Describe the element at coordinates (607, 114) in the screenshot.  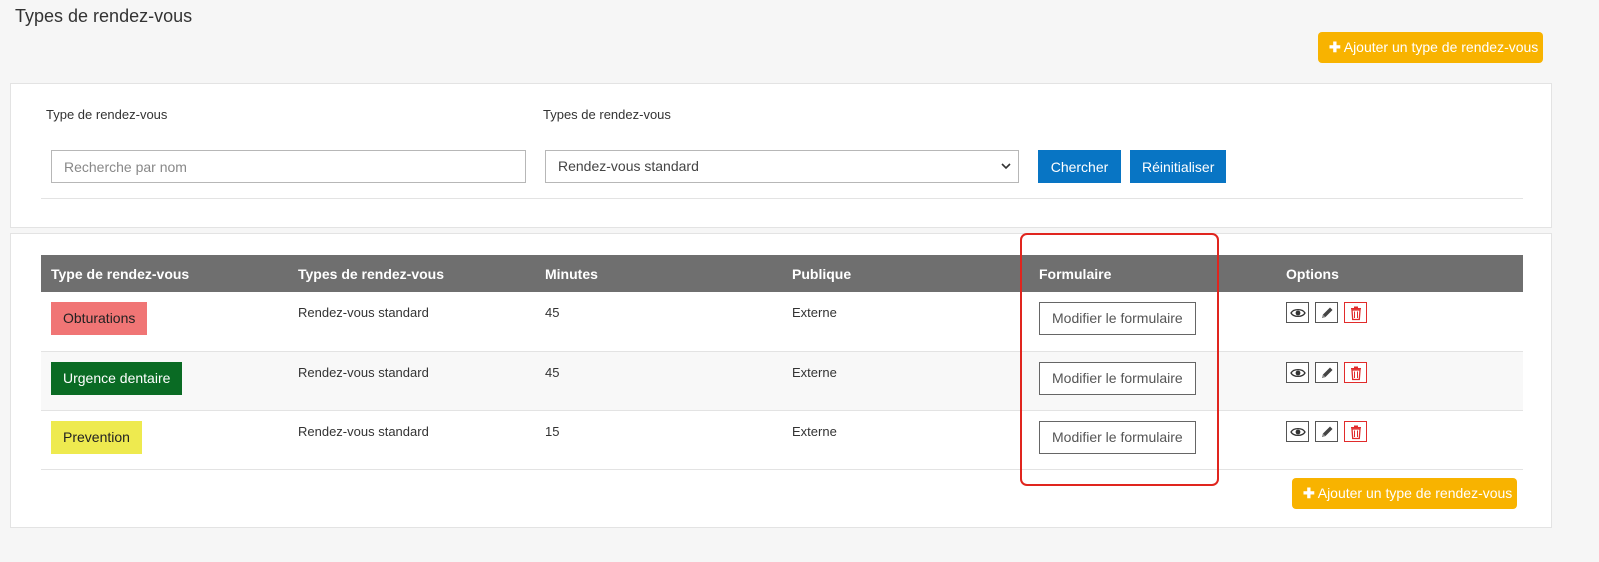
I see `type-filter-label: Types de rendez-vous` at that location.